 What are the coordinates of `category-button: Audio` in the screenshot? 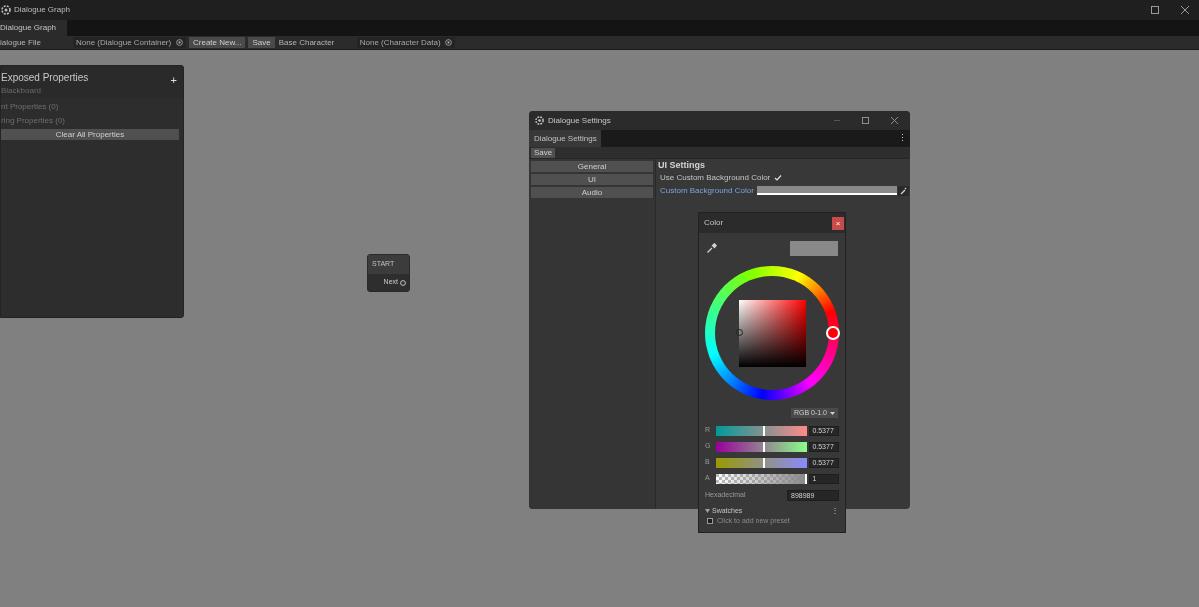 It's located at (592, 192).